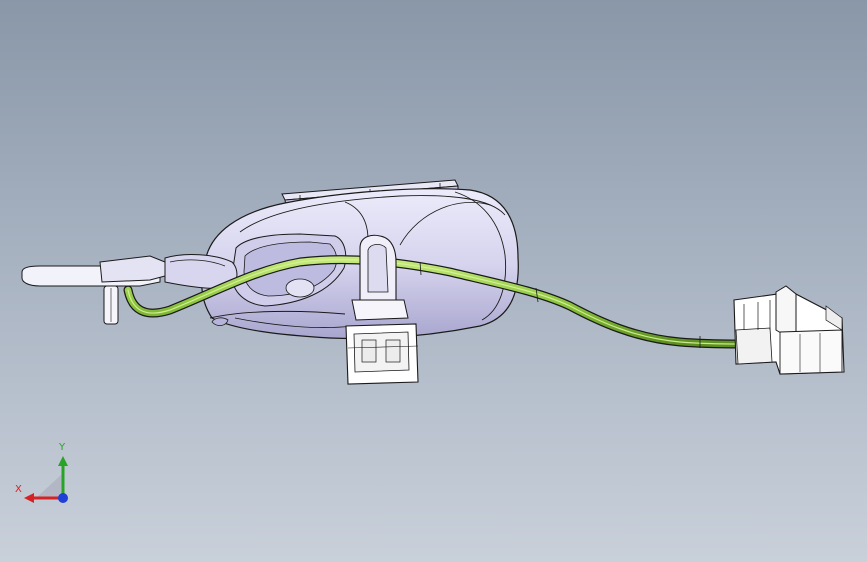 The width and height of the screenshot is (867, 562). I want to click on triad-axes-icon, so click(46, 479).